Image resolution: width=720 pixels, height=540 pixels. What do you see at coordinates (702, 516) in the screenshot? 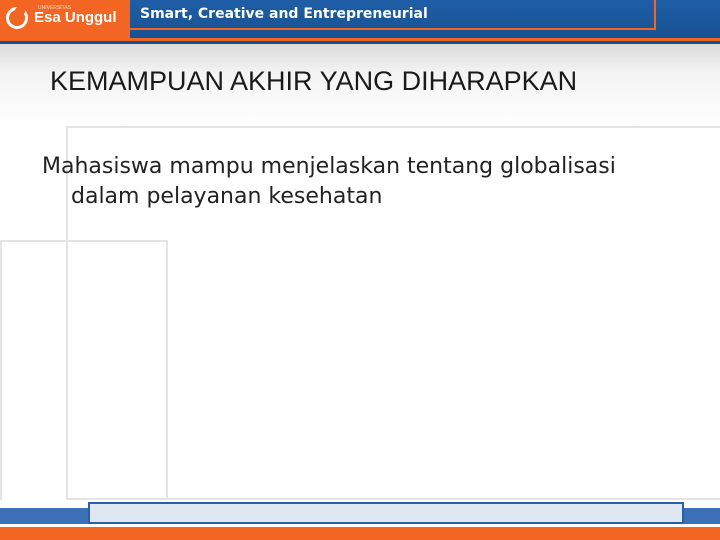
I see `footer-accent-right` at bounding box center [702, 516].